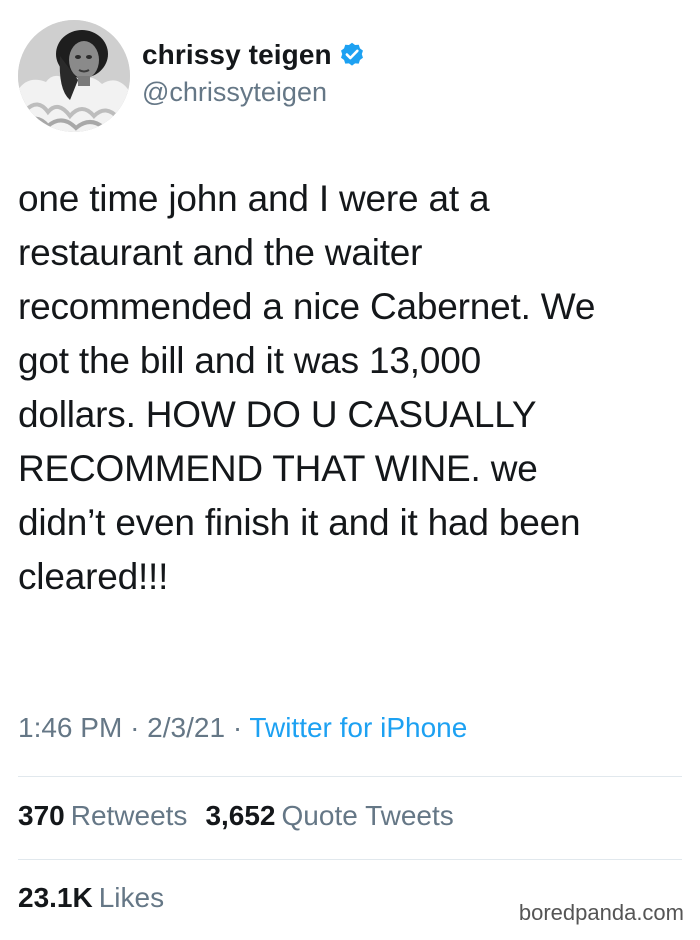 Image resolution: width=700 pixels, height=940 pixels. I want to click on likes-count: 23.1K, so click(55, 897).